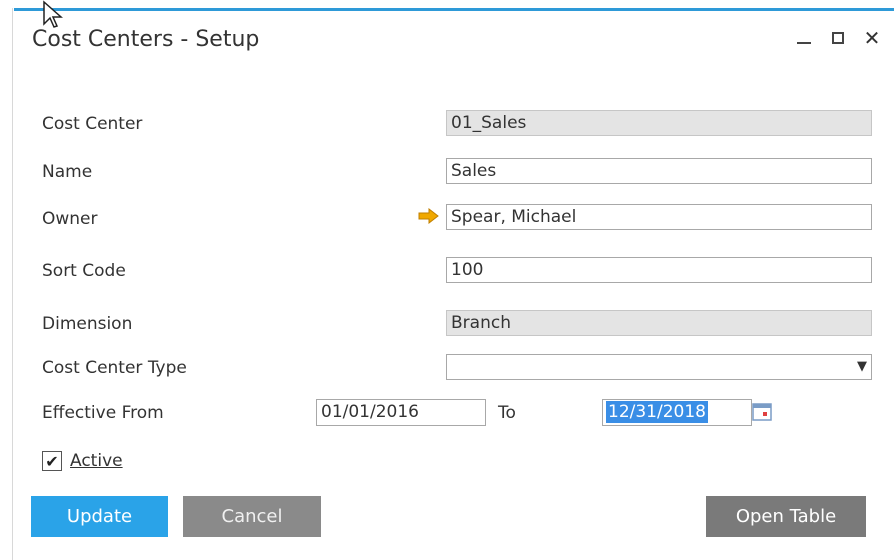 The width and height of the screenshot is (894, 560). Describe the element at coordinates (659, 270) in the screenshot. I see `sort-code-field: 100` at that location.